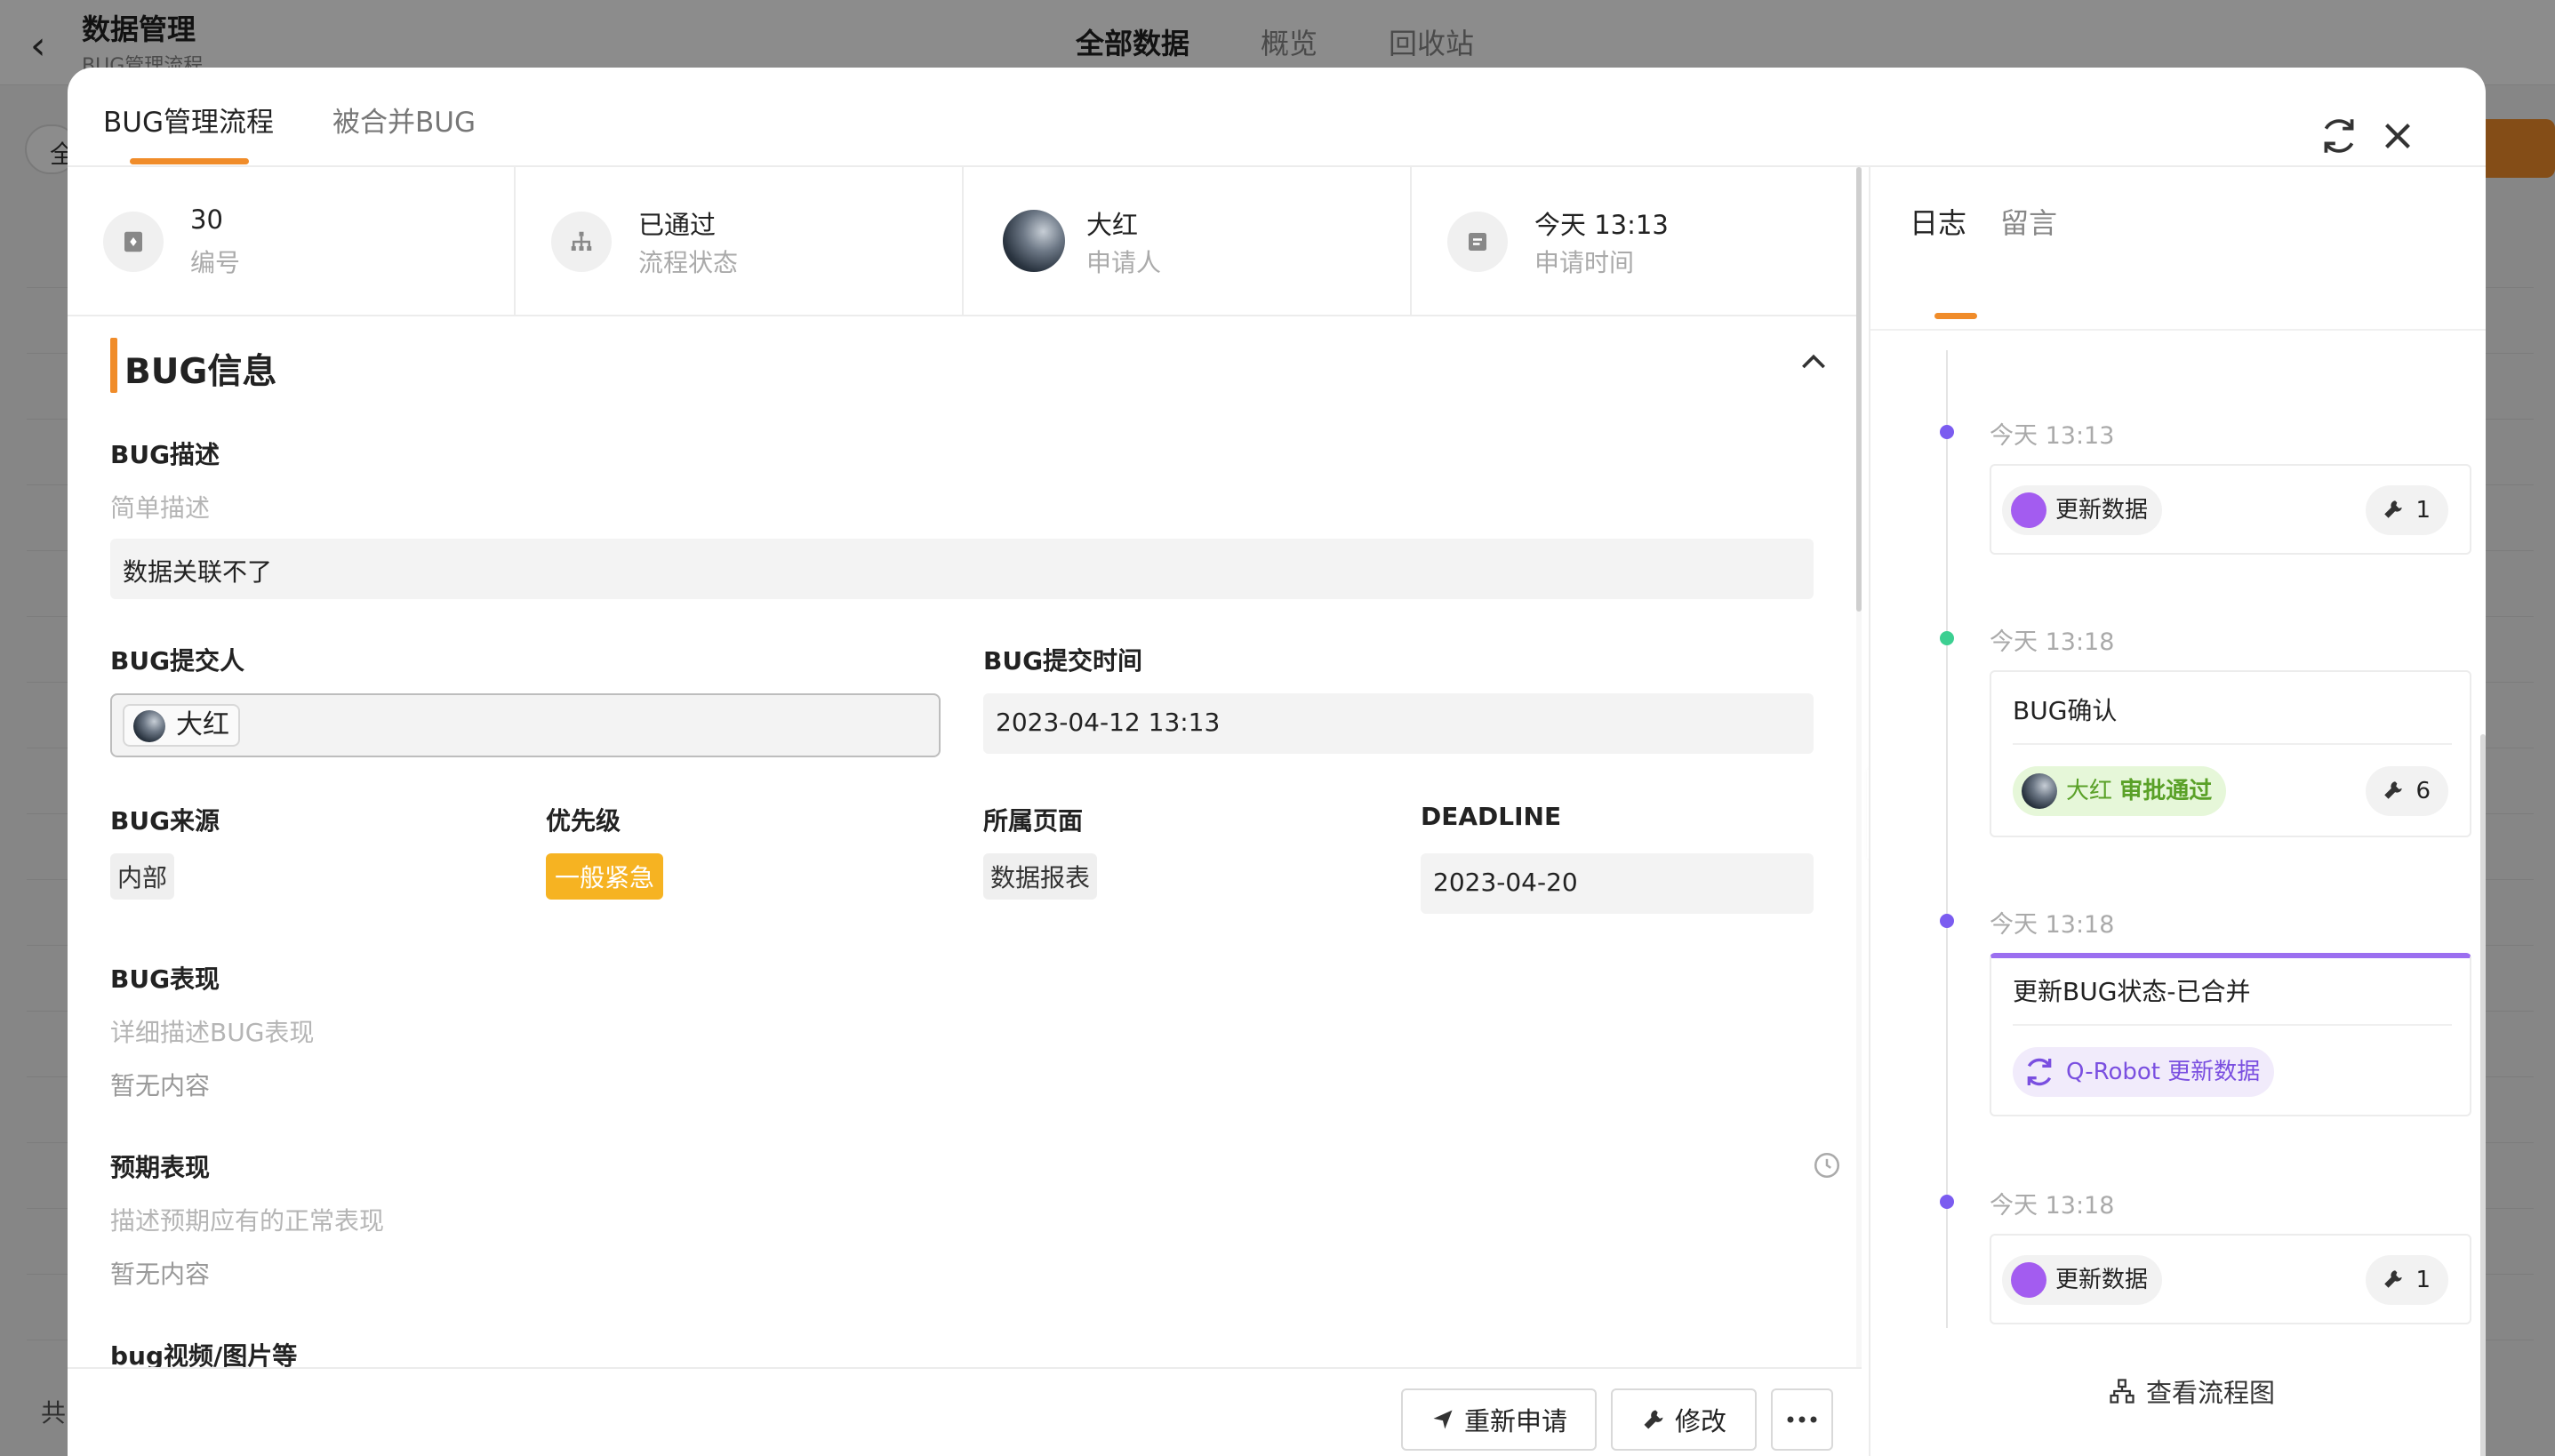 This screenshot has width=2555, height=1456. I want to click on reapply-label: 重新申请, so click(1515, 1421).